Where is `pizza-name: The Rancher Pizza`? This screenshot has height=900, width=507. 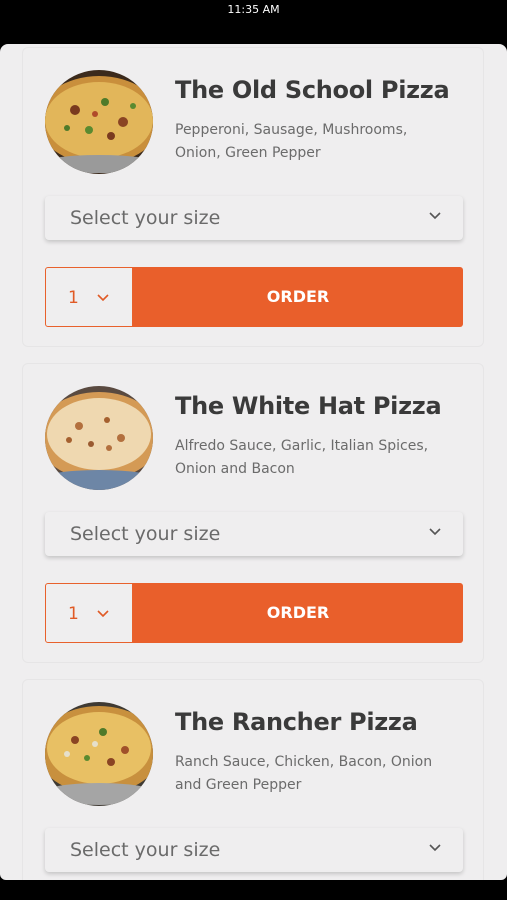 pizza-name: The Rancher Pizza is located at coordinates (296, 722).